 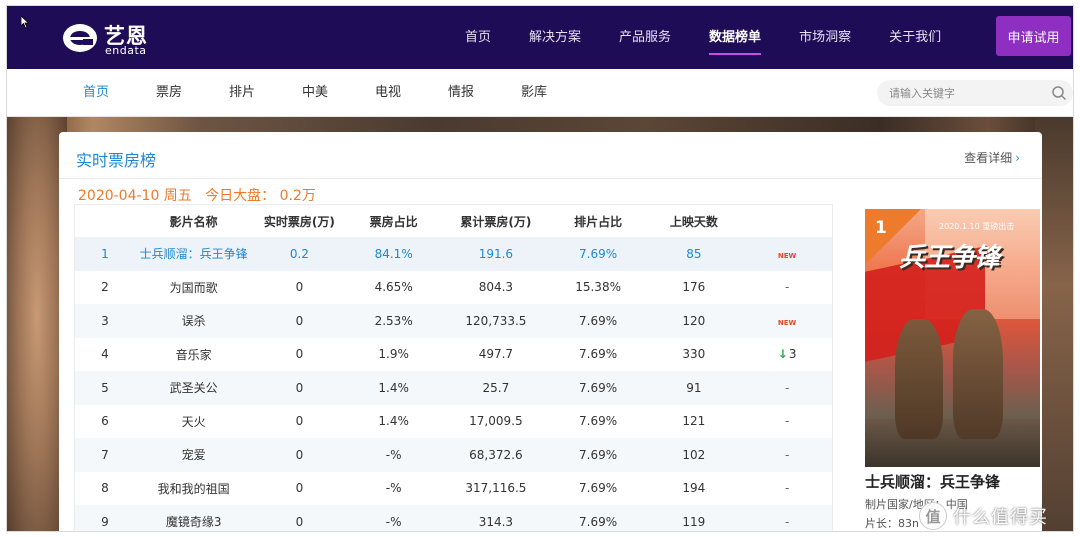 What do you see at coordinates (693, 221) in the screenshot?
I see `column-header: 上映天数` at bounding box center [693, 221].